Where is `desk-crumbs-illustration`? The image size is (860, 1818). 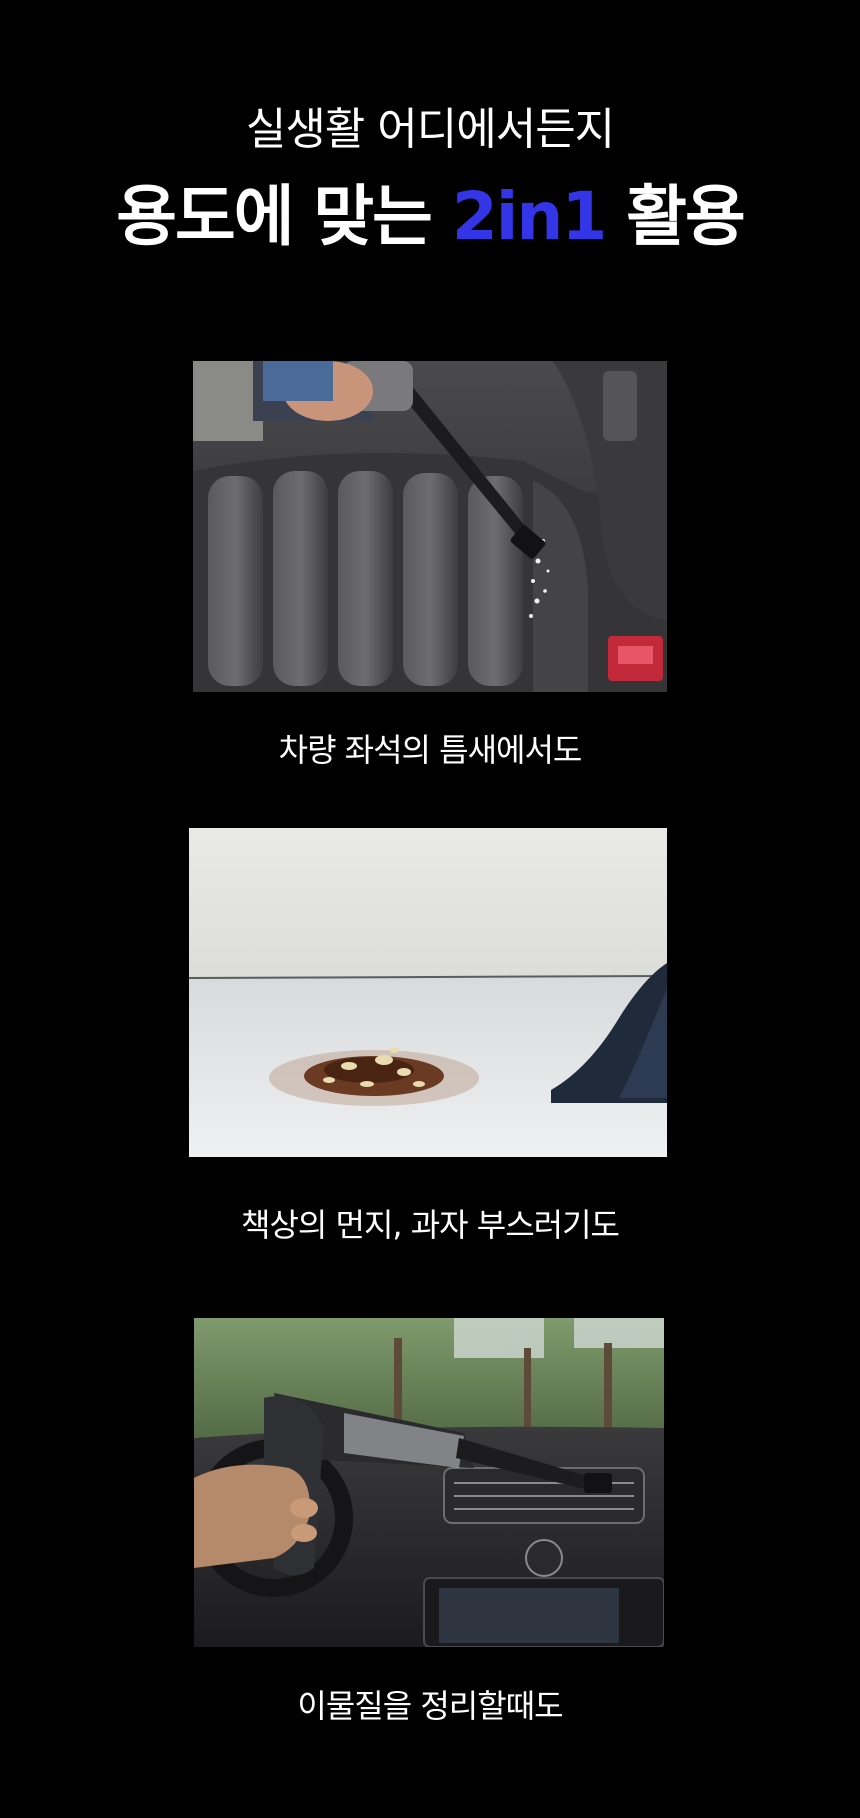 desk-crumbs-illustration is located at coordinates (428, 992).